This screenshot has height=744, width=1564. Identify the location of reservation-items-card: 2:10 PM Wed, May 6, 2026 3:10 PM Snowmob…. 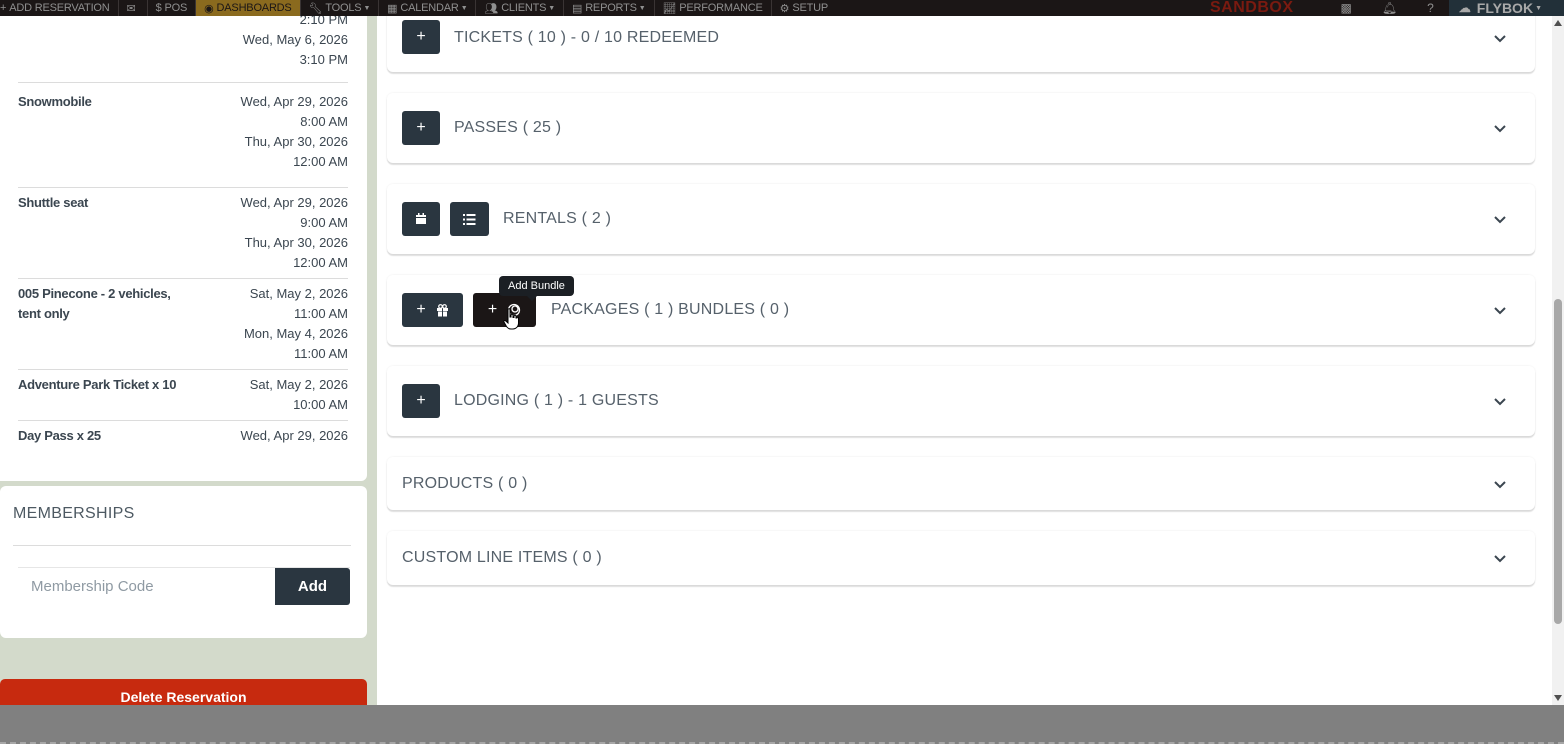
(183, 248).